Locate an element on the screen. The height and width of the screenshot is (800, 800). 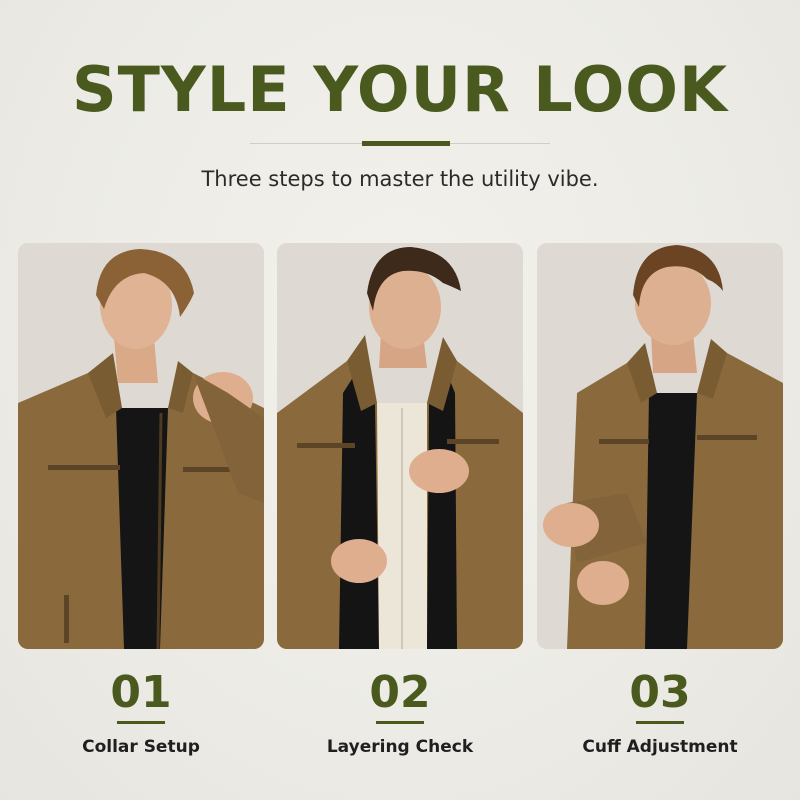
step-1-number: 01 is located at coordinates (141, 692).